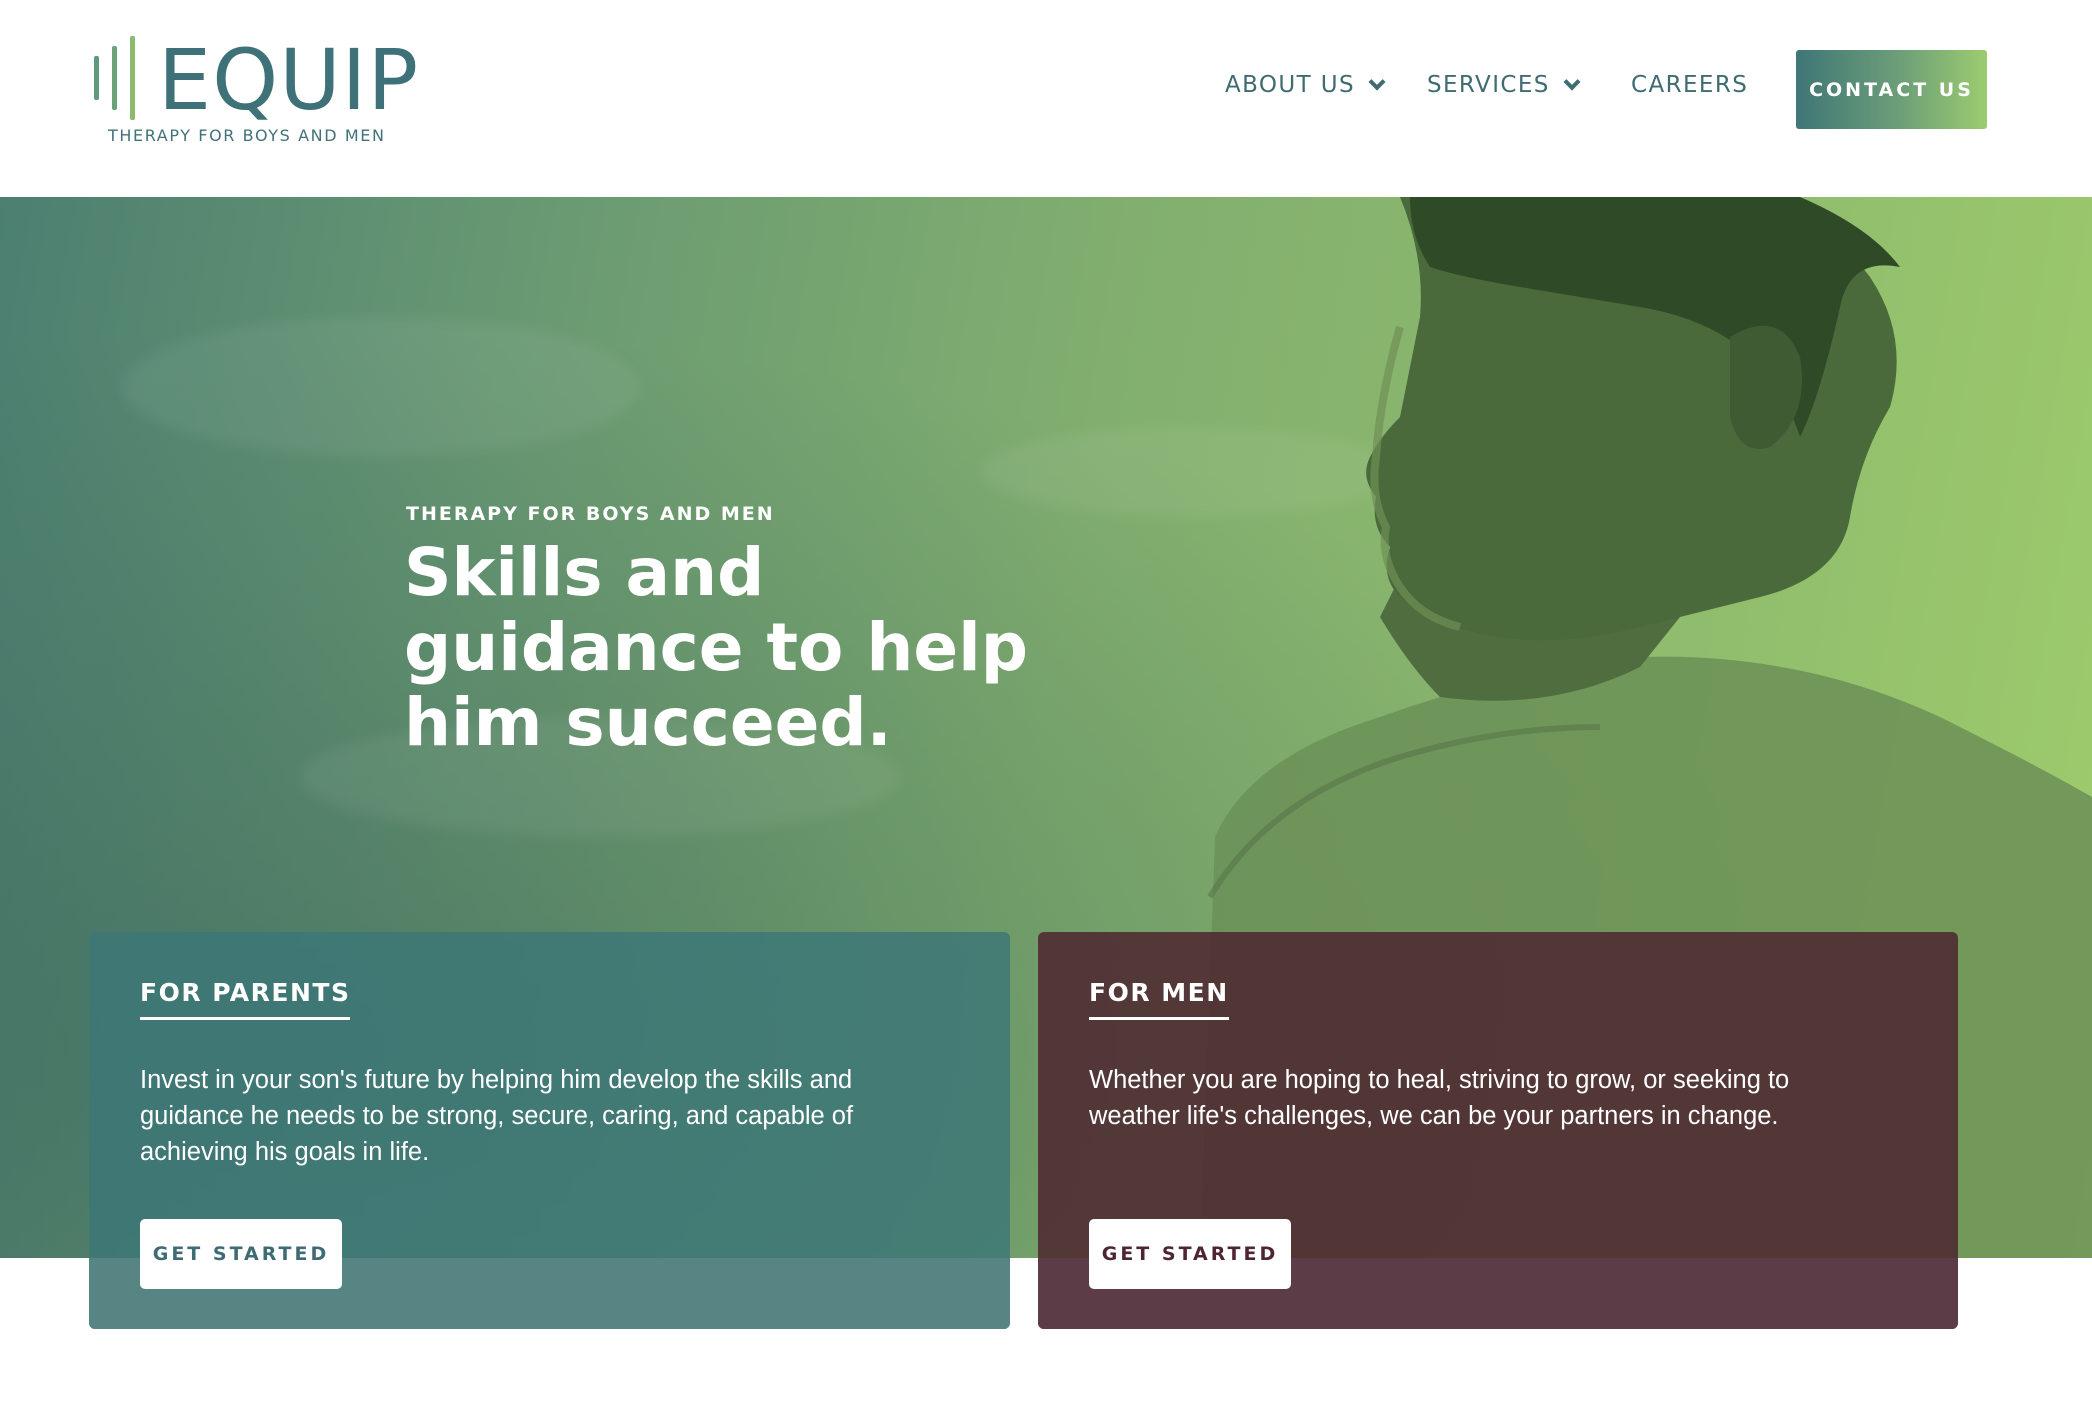 The height and width of the screenshot is (1426, 2092). I want to click on logo-bars-icon, so click(119, 78).